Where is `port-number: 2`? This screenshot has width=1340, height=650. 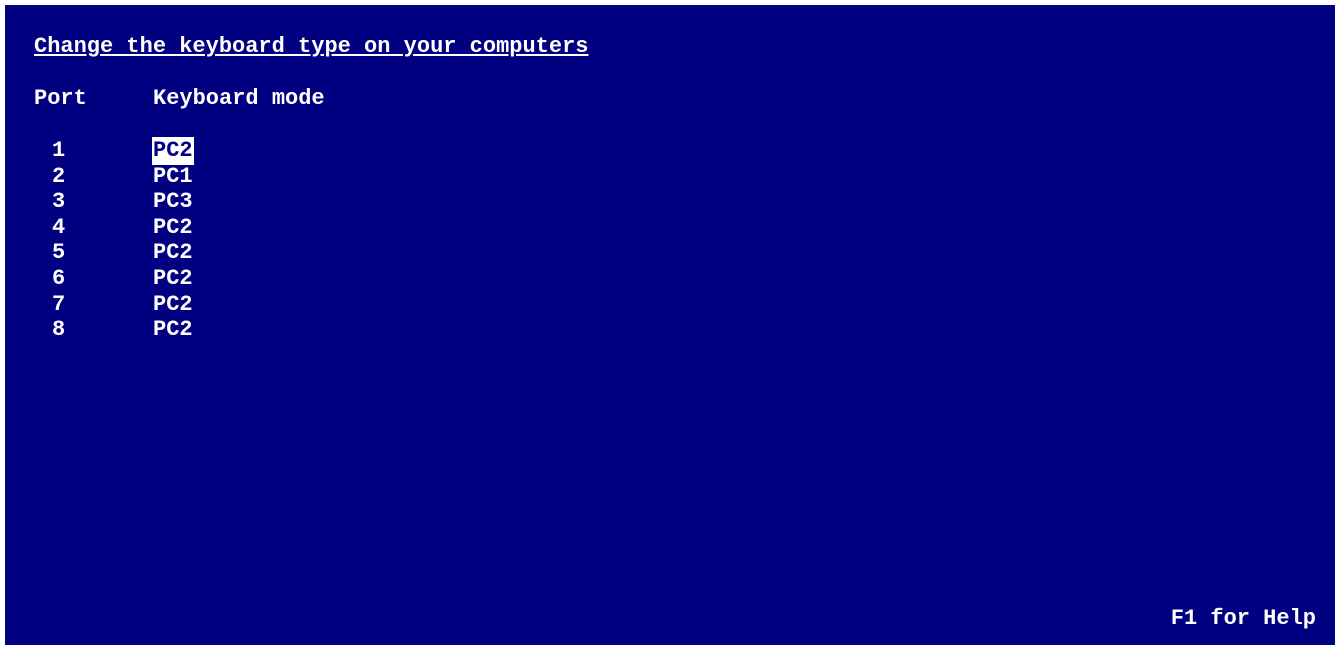
port-number: 2 is located at coordinates (59, 176).